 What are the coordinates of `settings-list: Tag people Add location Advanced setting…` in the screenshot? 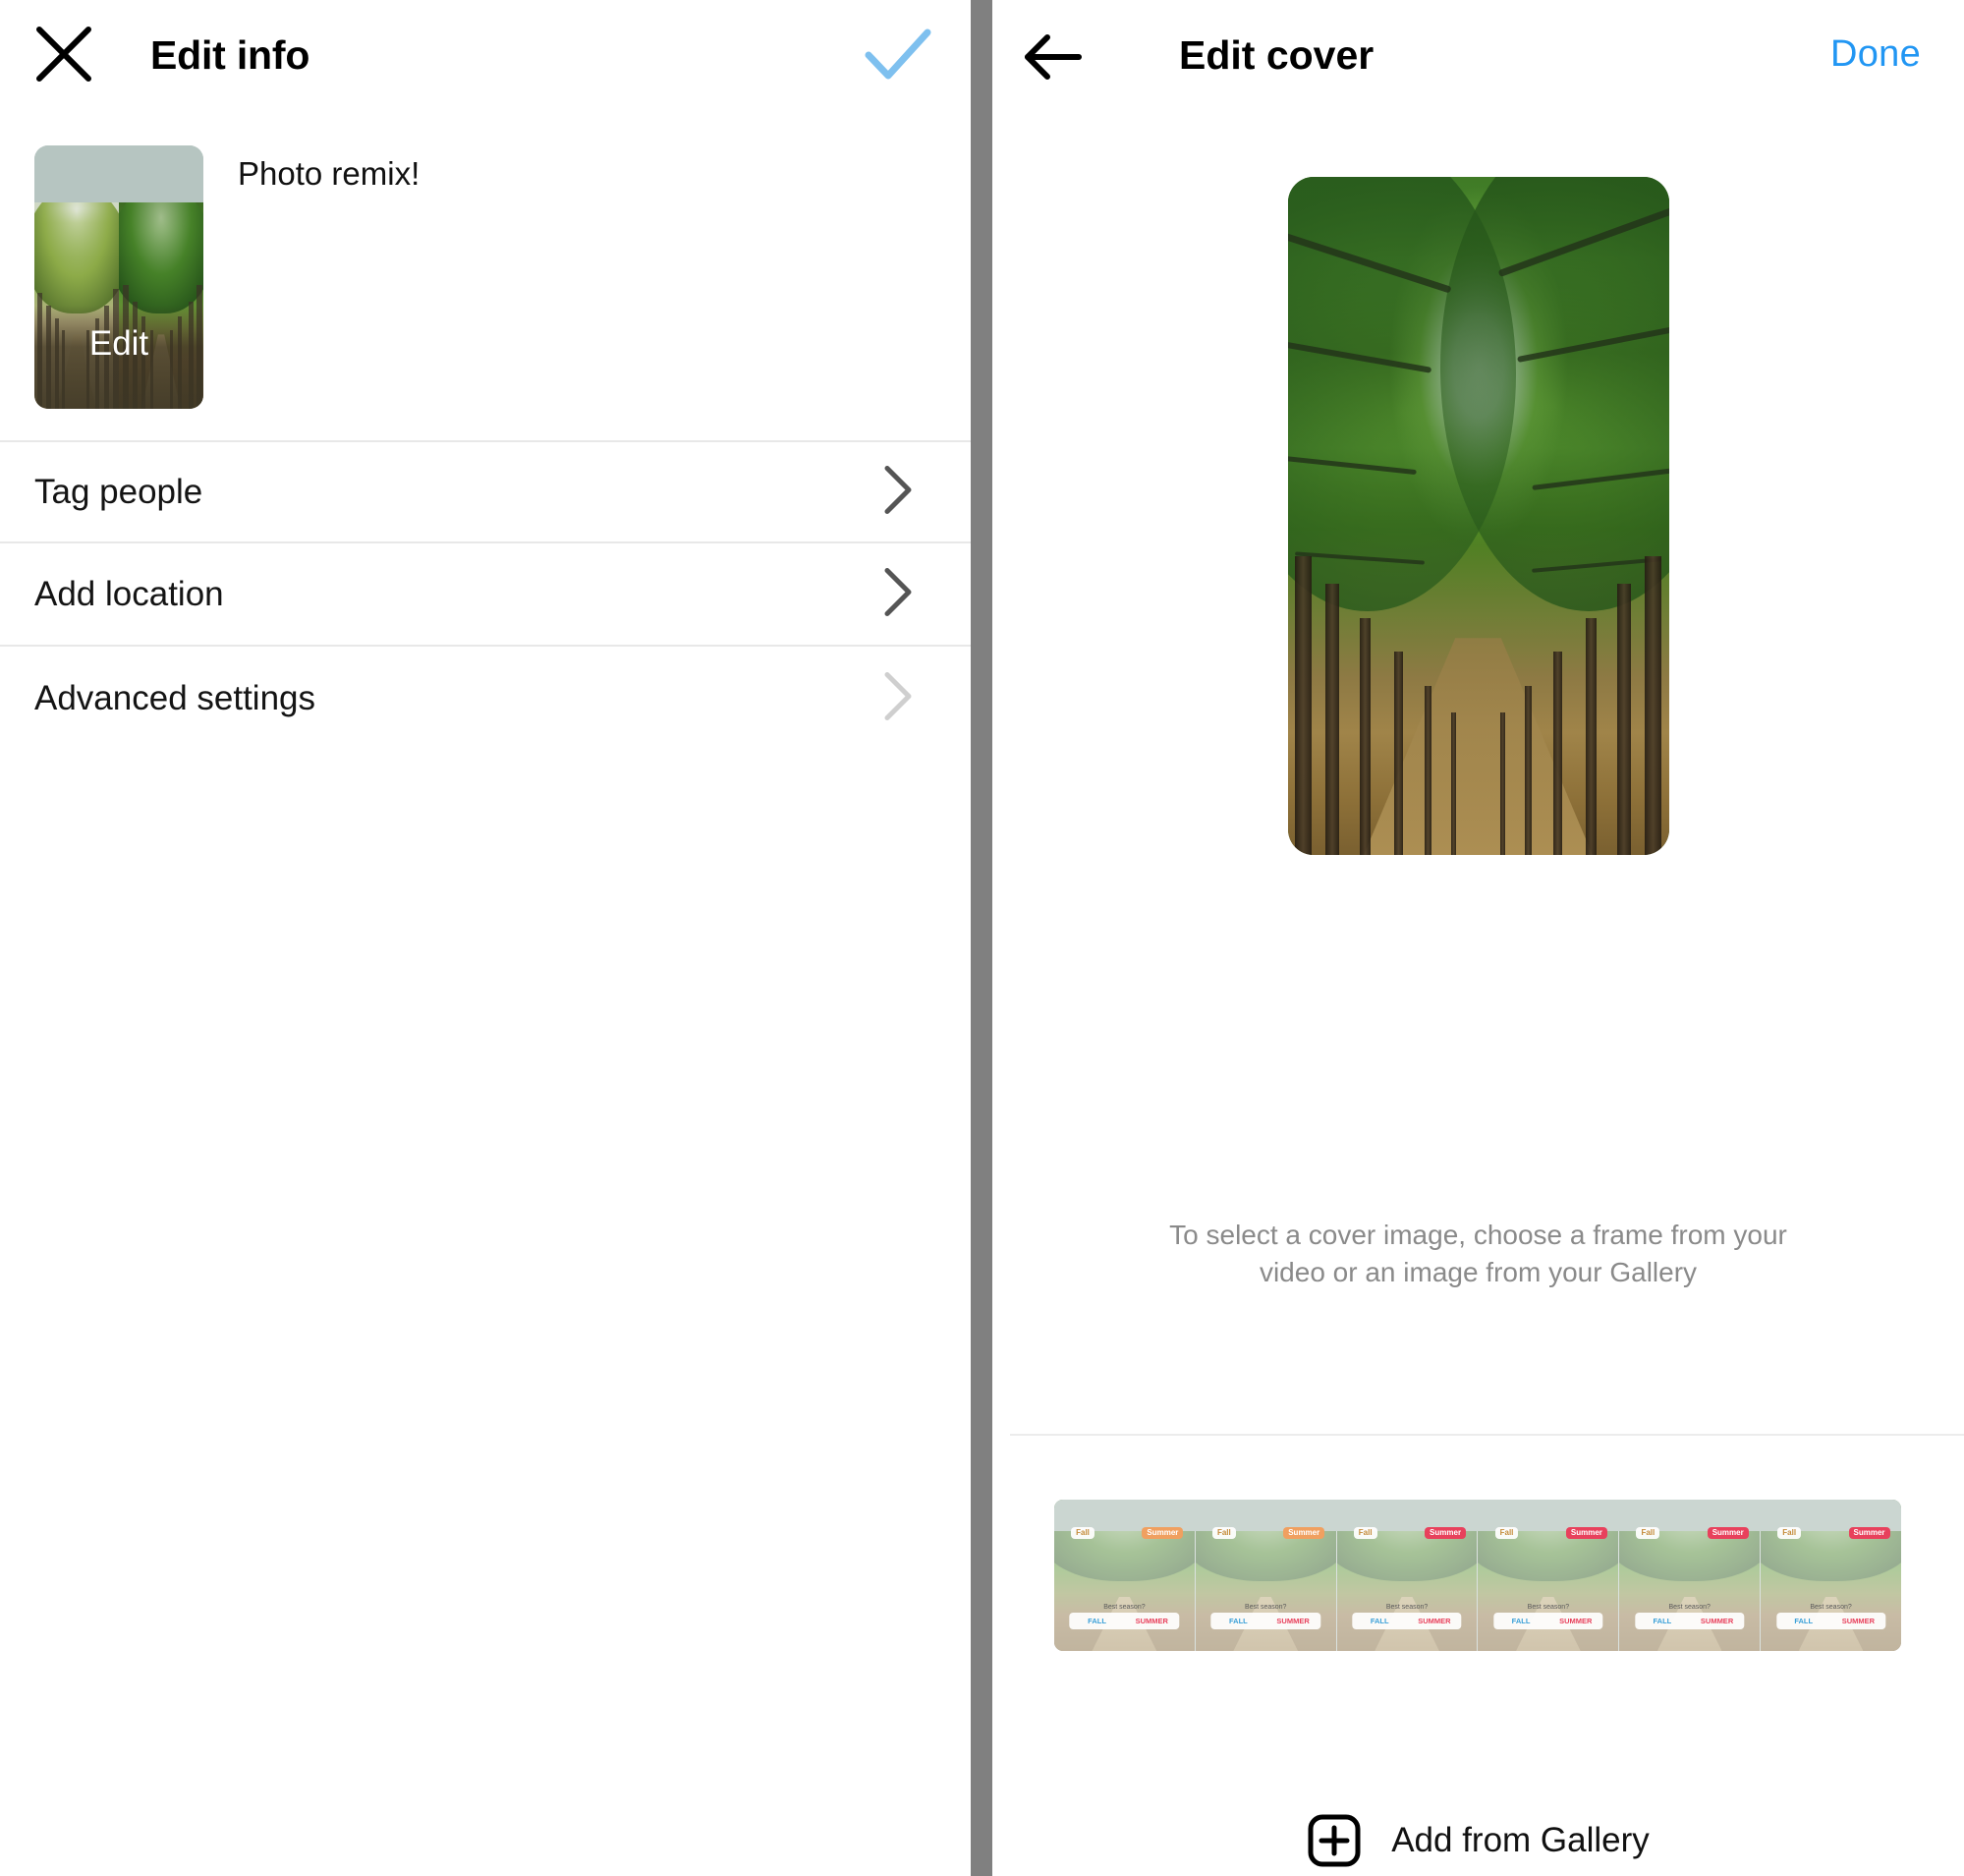 It's located at (486, 595).